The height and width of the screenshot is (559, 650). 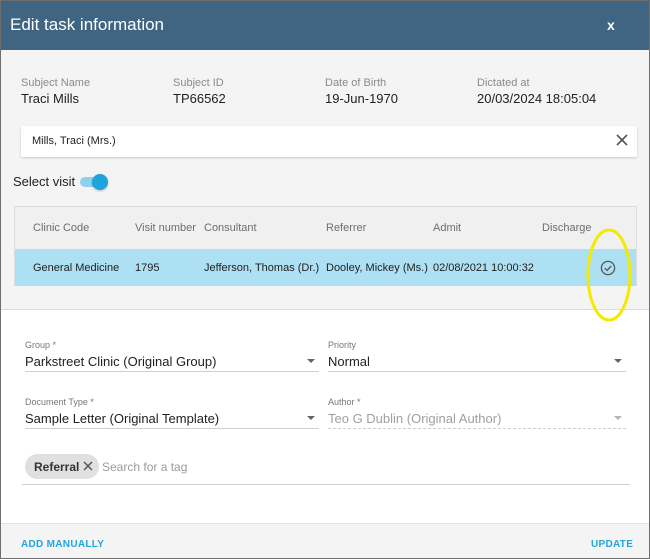 What do you see at coordinates (56, 83) in the screenshot?
I see `subject-name-label: Subject Name` at bounding box center [56, 83].